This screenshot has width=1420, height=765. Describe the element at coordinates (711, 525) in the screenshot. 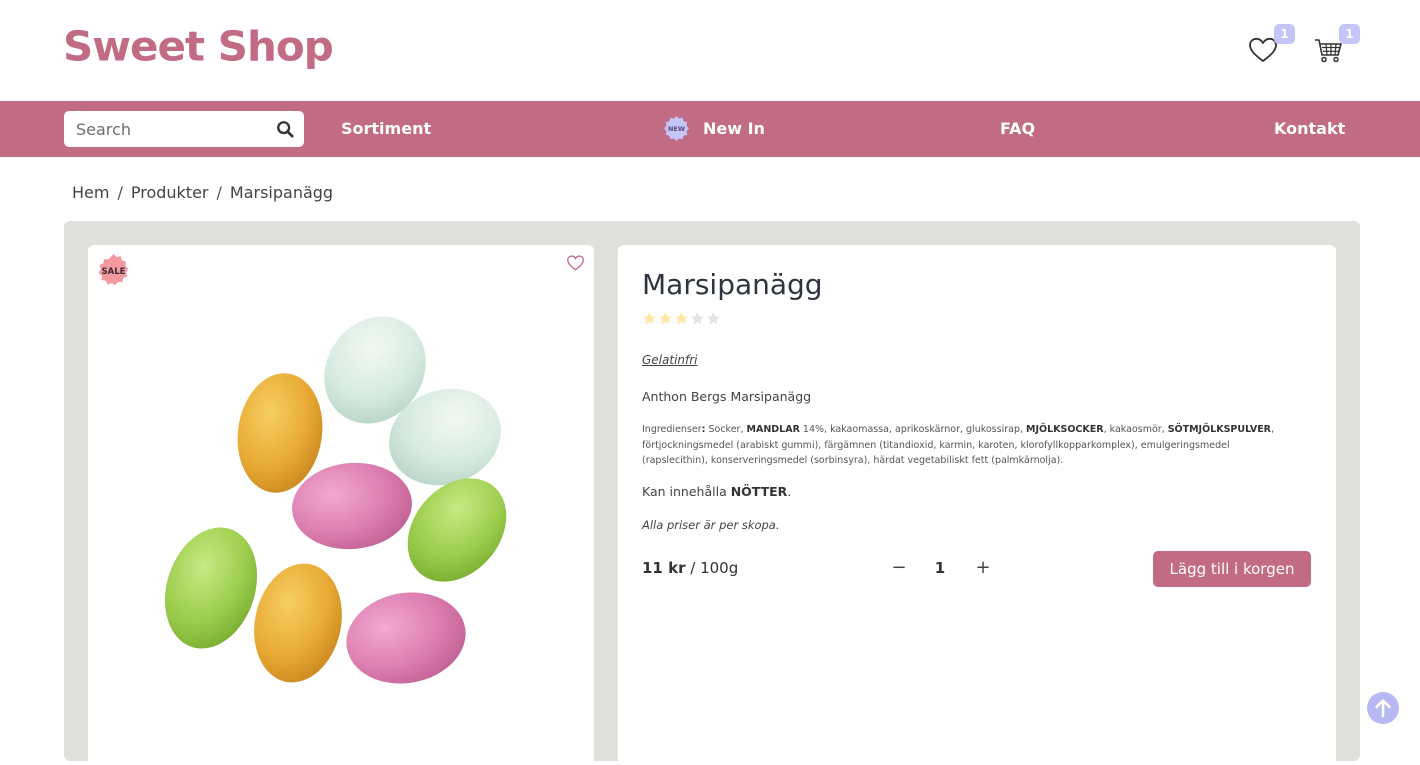

I see `price-note: Alla priser är per skopa.` at that location.